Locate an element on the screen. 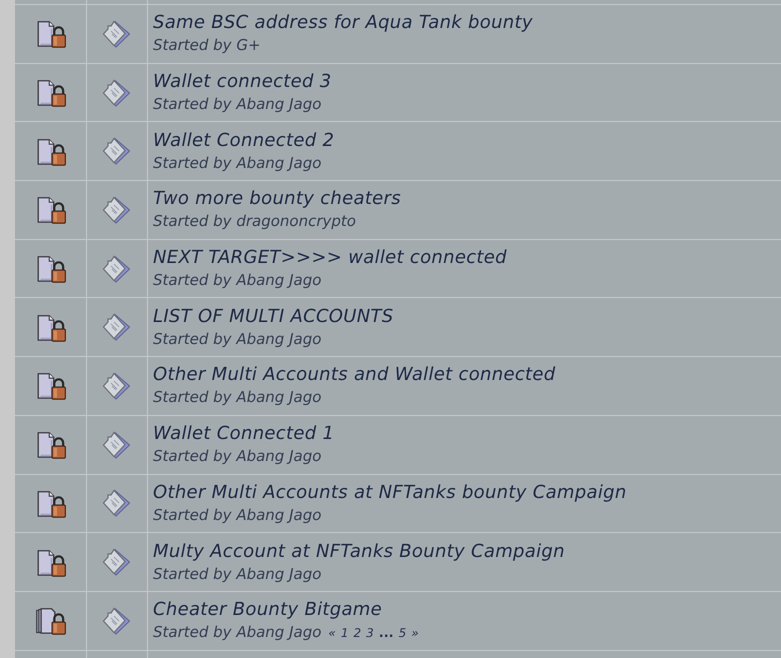 This screenshot has width=781, height=658. topic-starter: Started by G+ is located at coordinates (207, 46).